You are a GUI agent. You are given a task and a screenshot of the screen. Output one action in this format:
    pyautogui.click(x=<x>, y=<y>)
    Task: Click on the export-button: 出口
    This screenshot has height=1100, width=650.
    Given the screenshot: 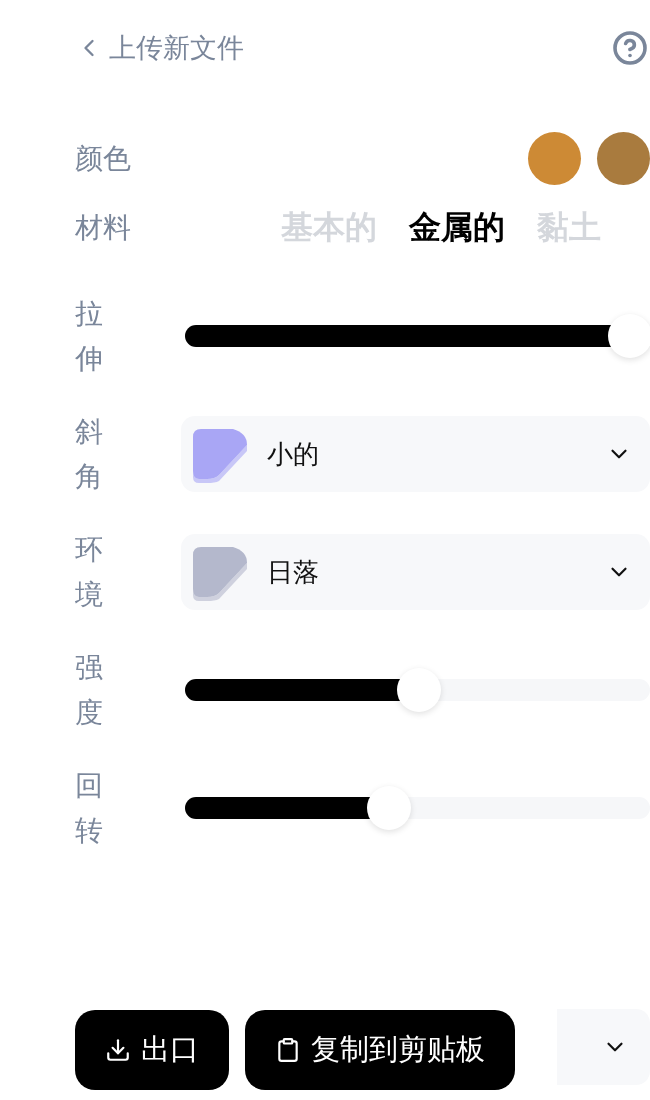 What is the action you would take?
    pyautogui.click(x=152, y=1050)
    